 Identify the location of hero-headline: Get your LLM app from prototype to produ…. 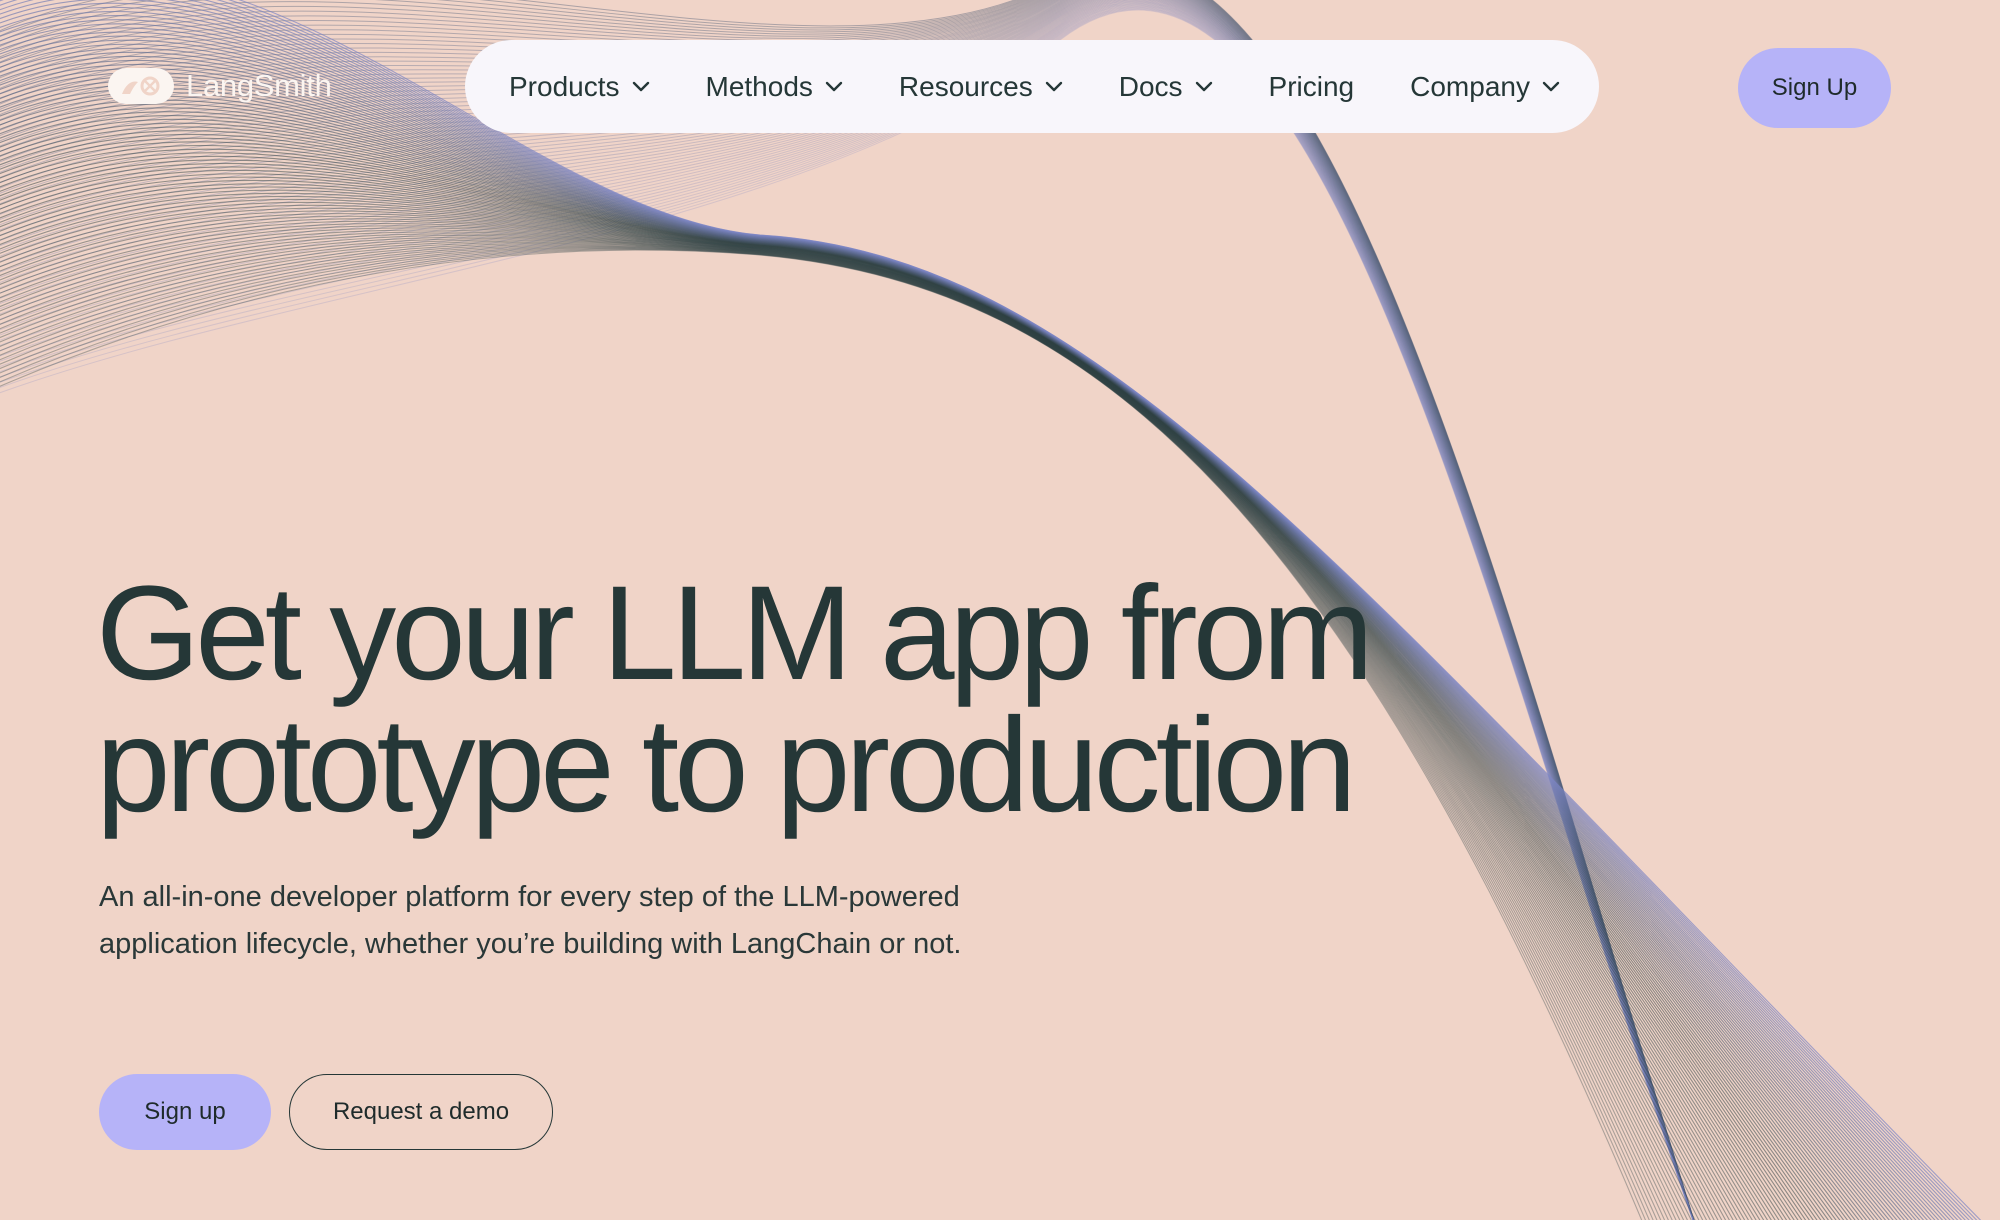
(735, 699).